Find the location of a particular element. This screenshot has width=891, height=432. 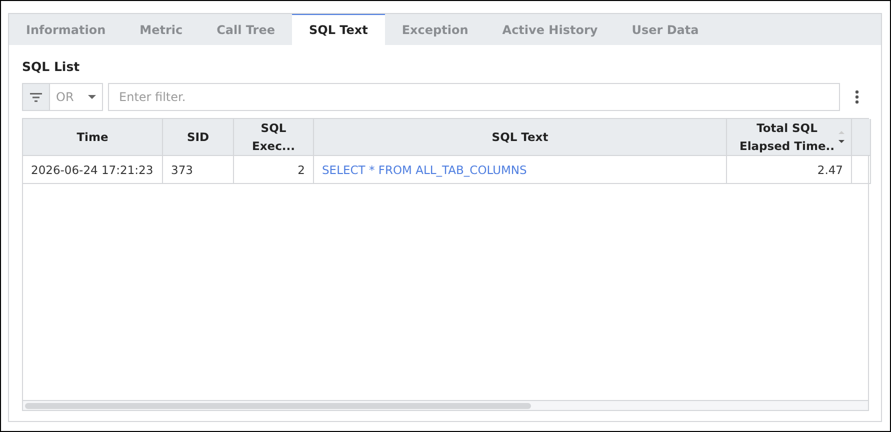

sort-icon is located at coordinates (841, 137).